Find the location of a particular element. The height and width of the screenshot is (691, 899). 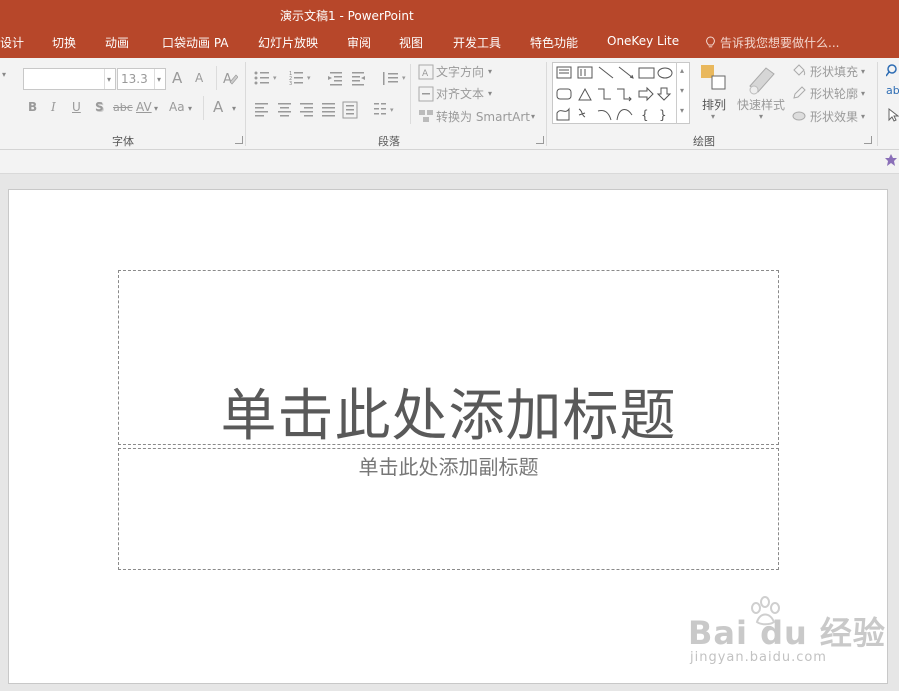

watermark-brand: Bai du 经验 is located at coordinates (787, 633).